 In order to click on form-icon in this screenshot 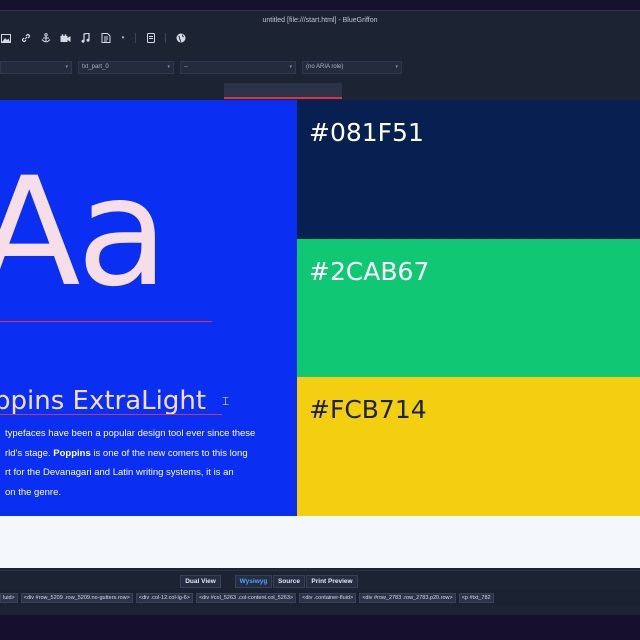, I will do `click(105, 38)`.